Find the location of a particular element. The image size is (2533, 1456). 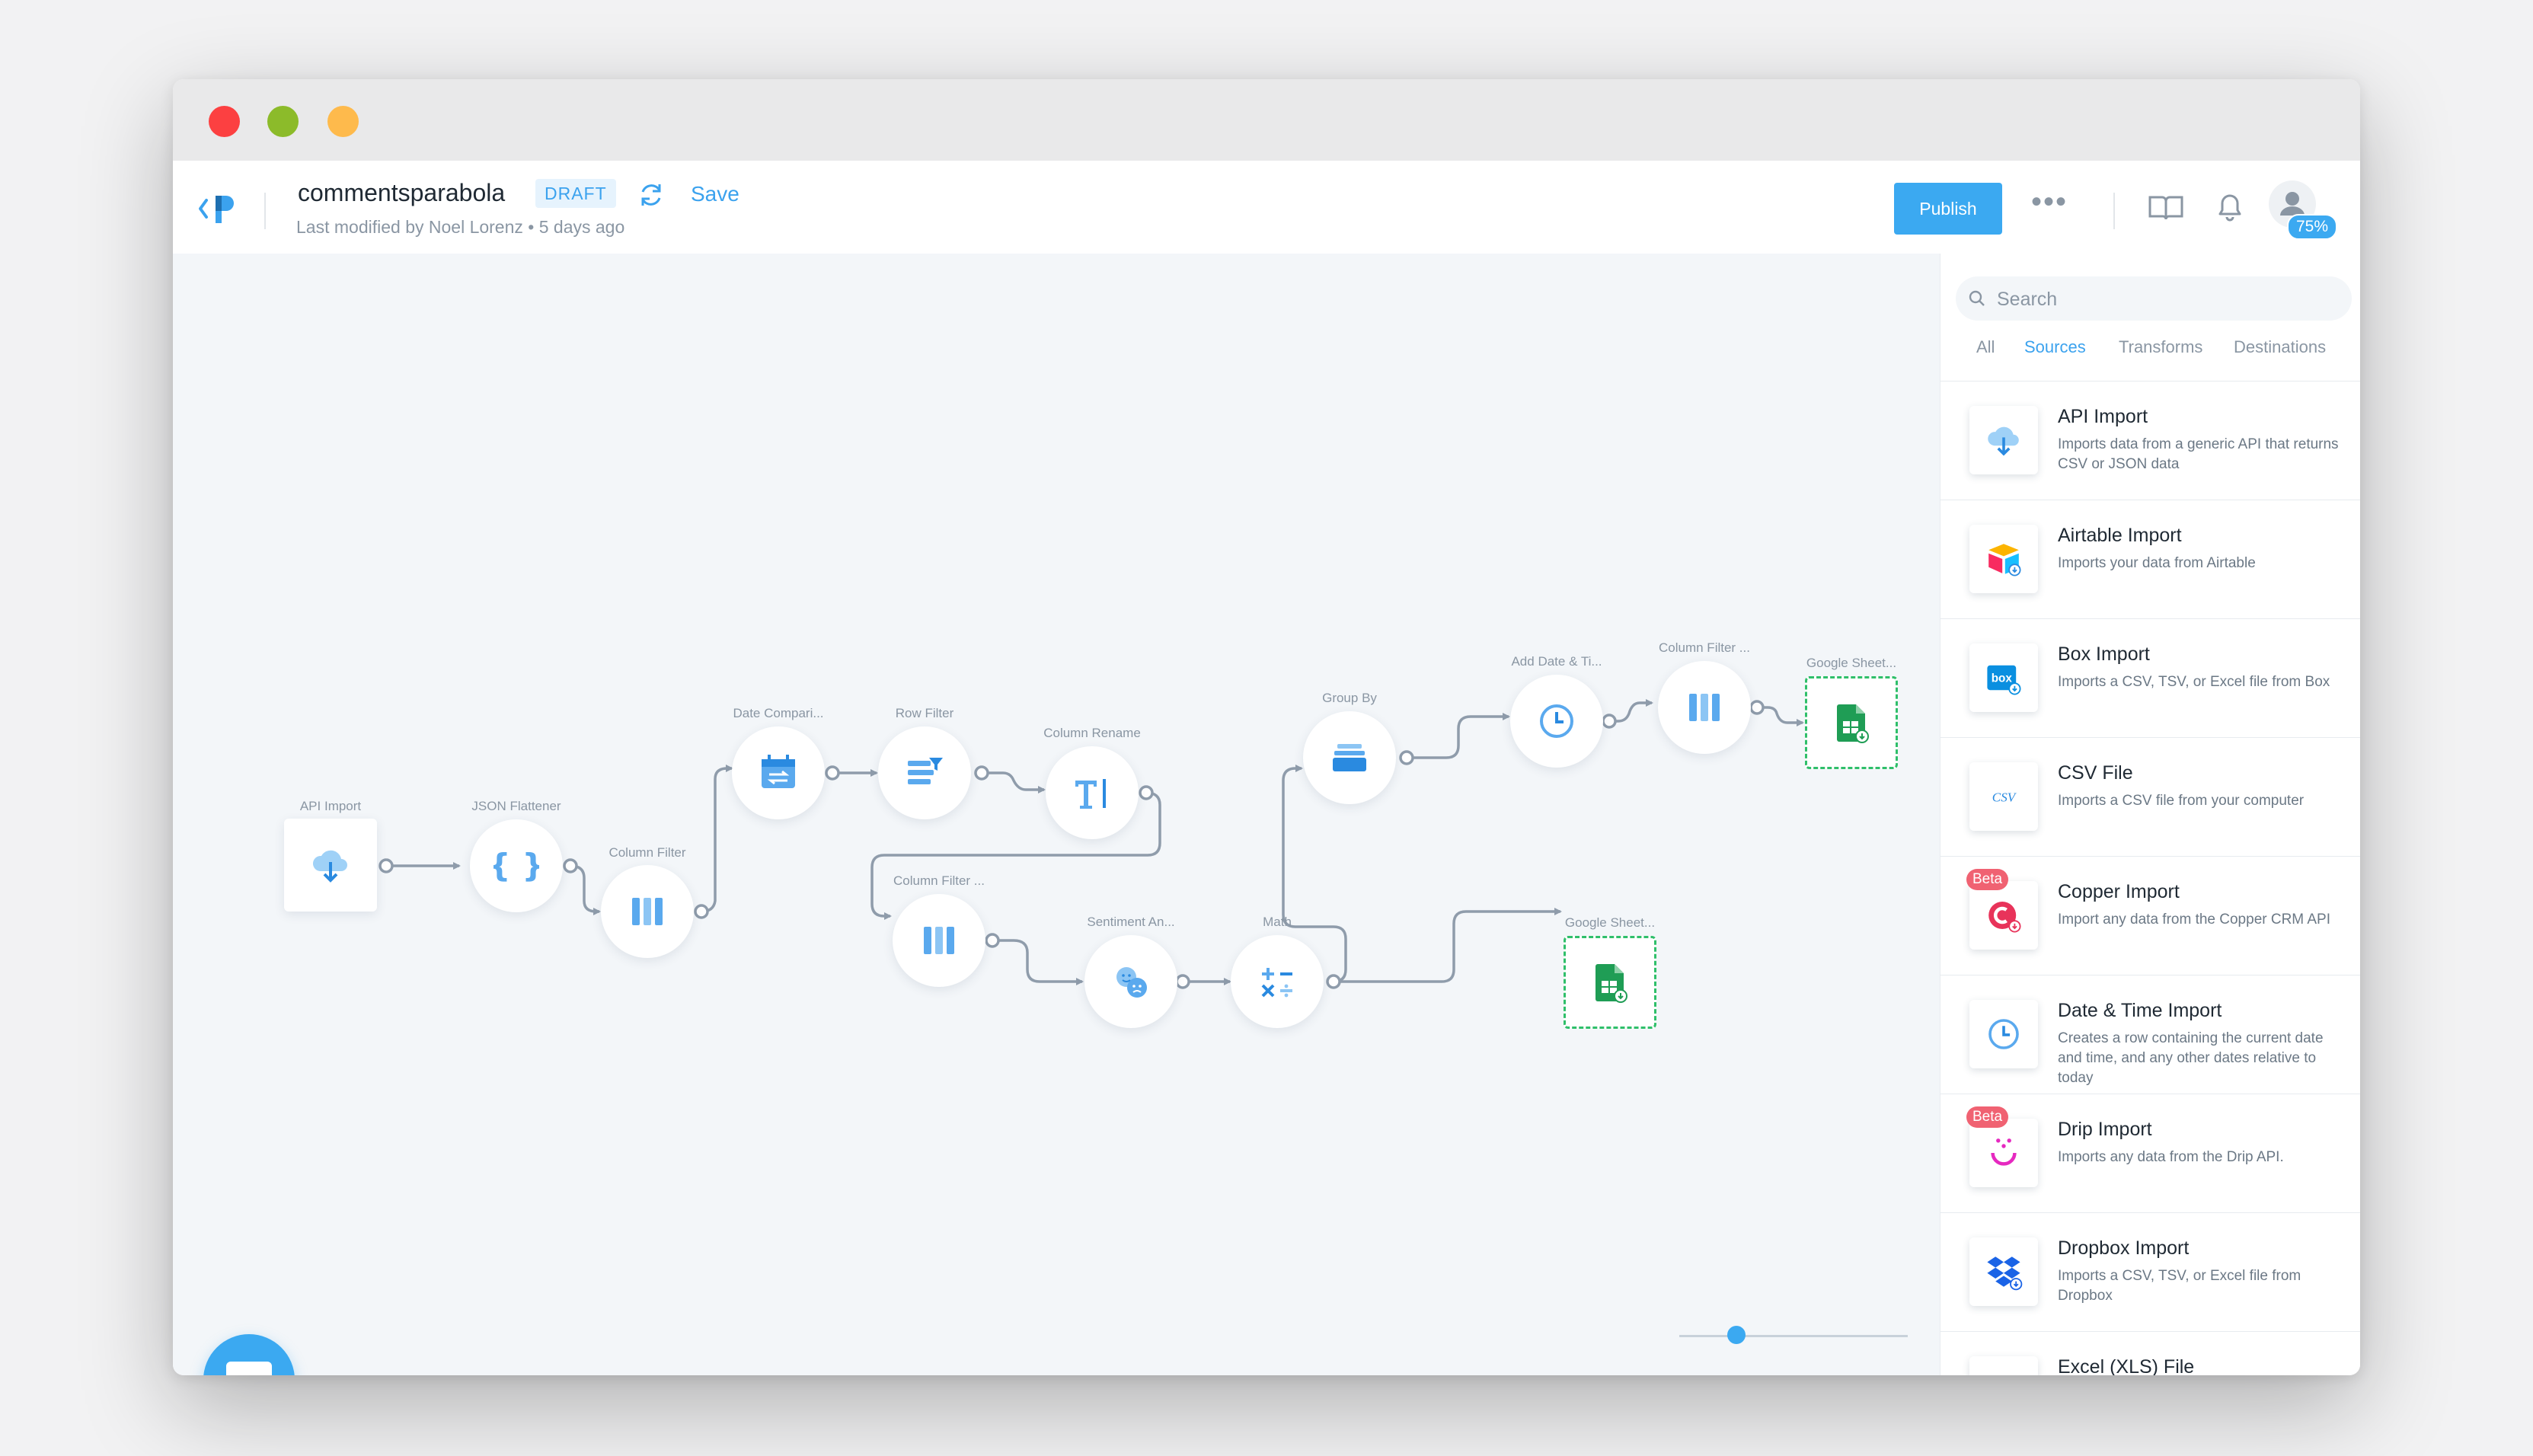

item-name: Copper Import is located at coordinates (2119, 891).